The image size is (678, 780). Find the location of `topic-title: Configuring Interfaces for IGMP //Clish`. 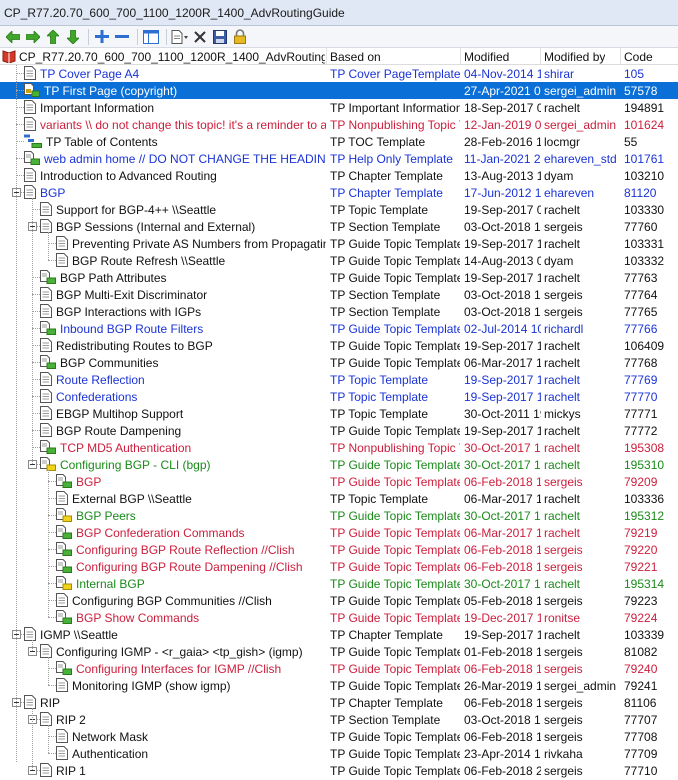

topic-title: Configuring Interfaces for IGMP //Clish is located at coordinates (201, 669).